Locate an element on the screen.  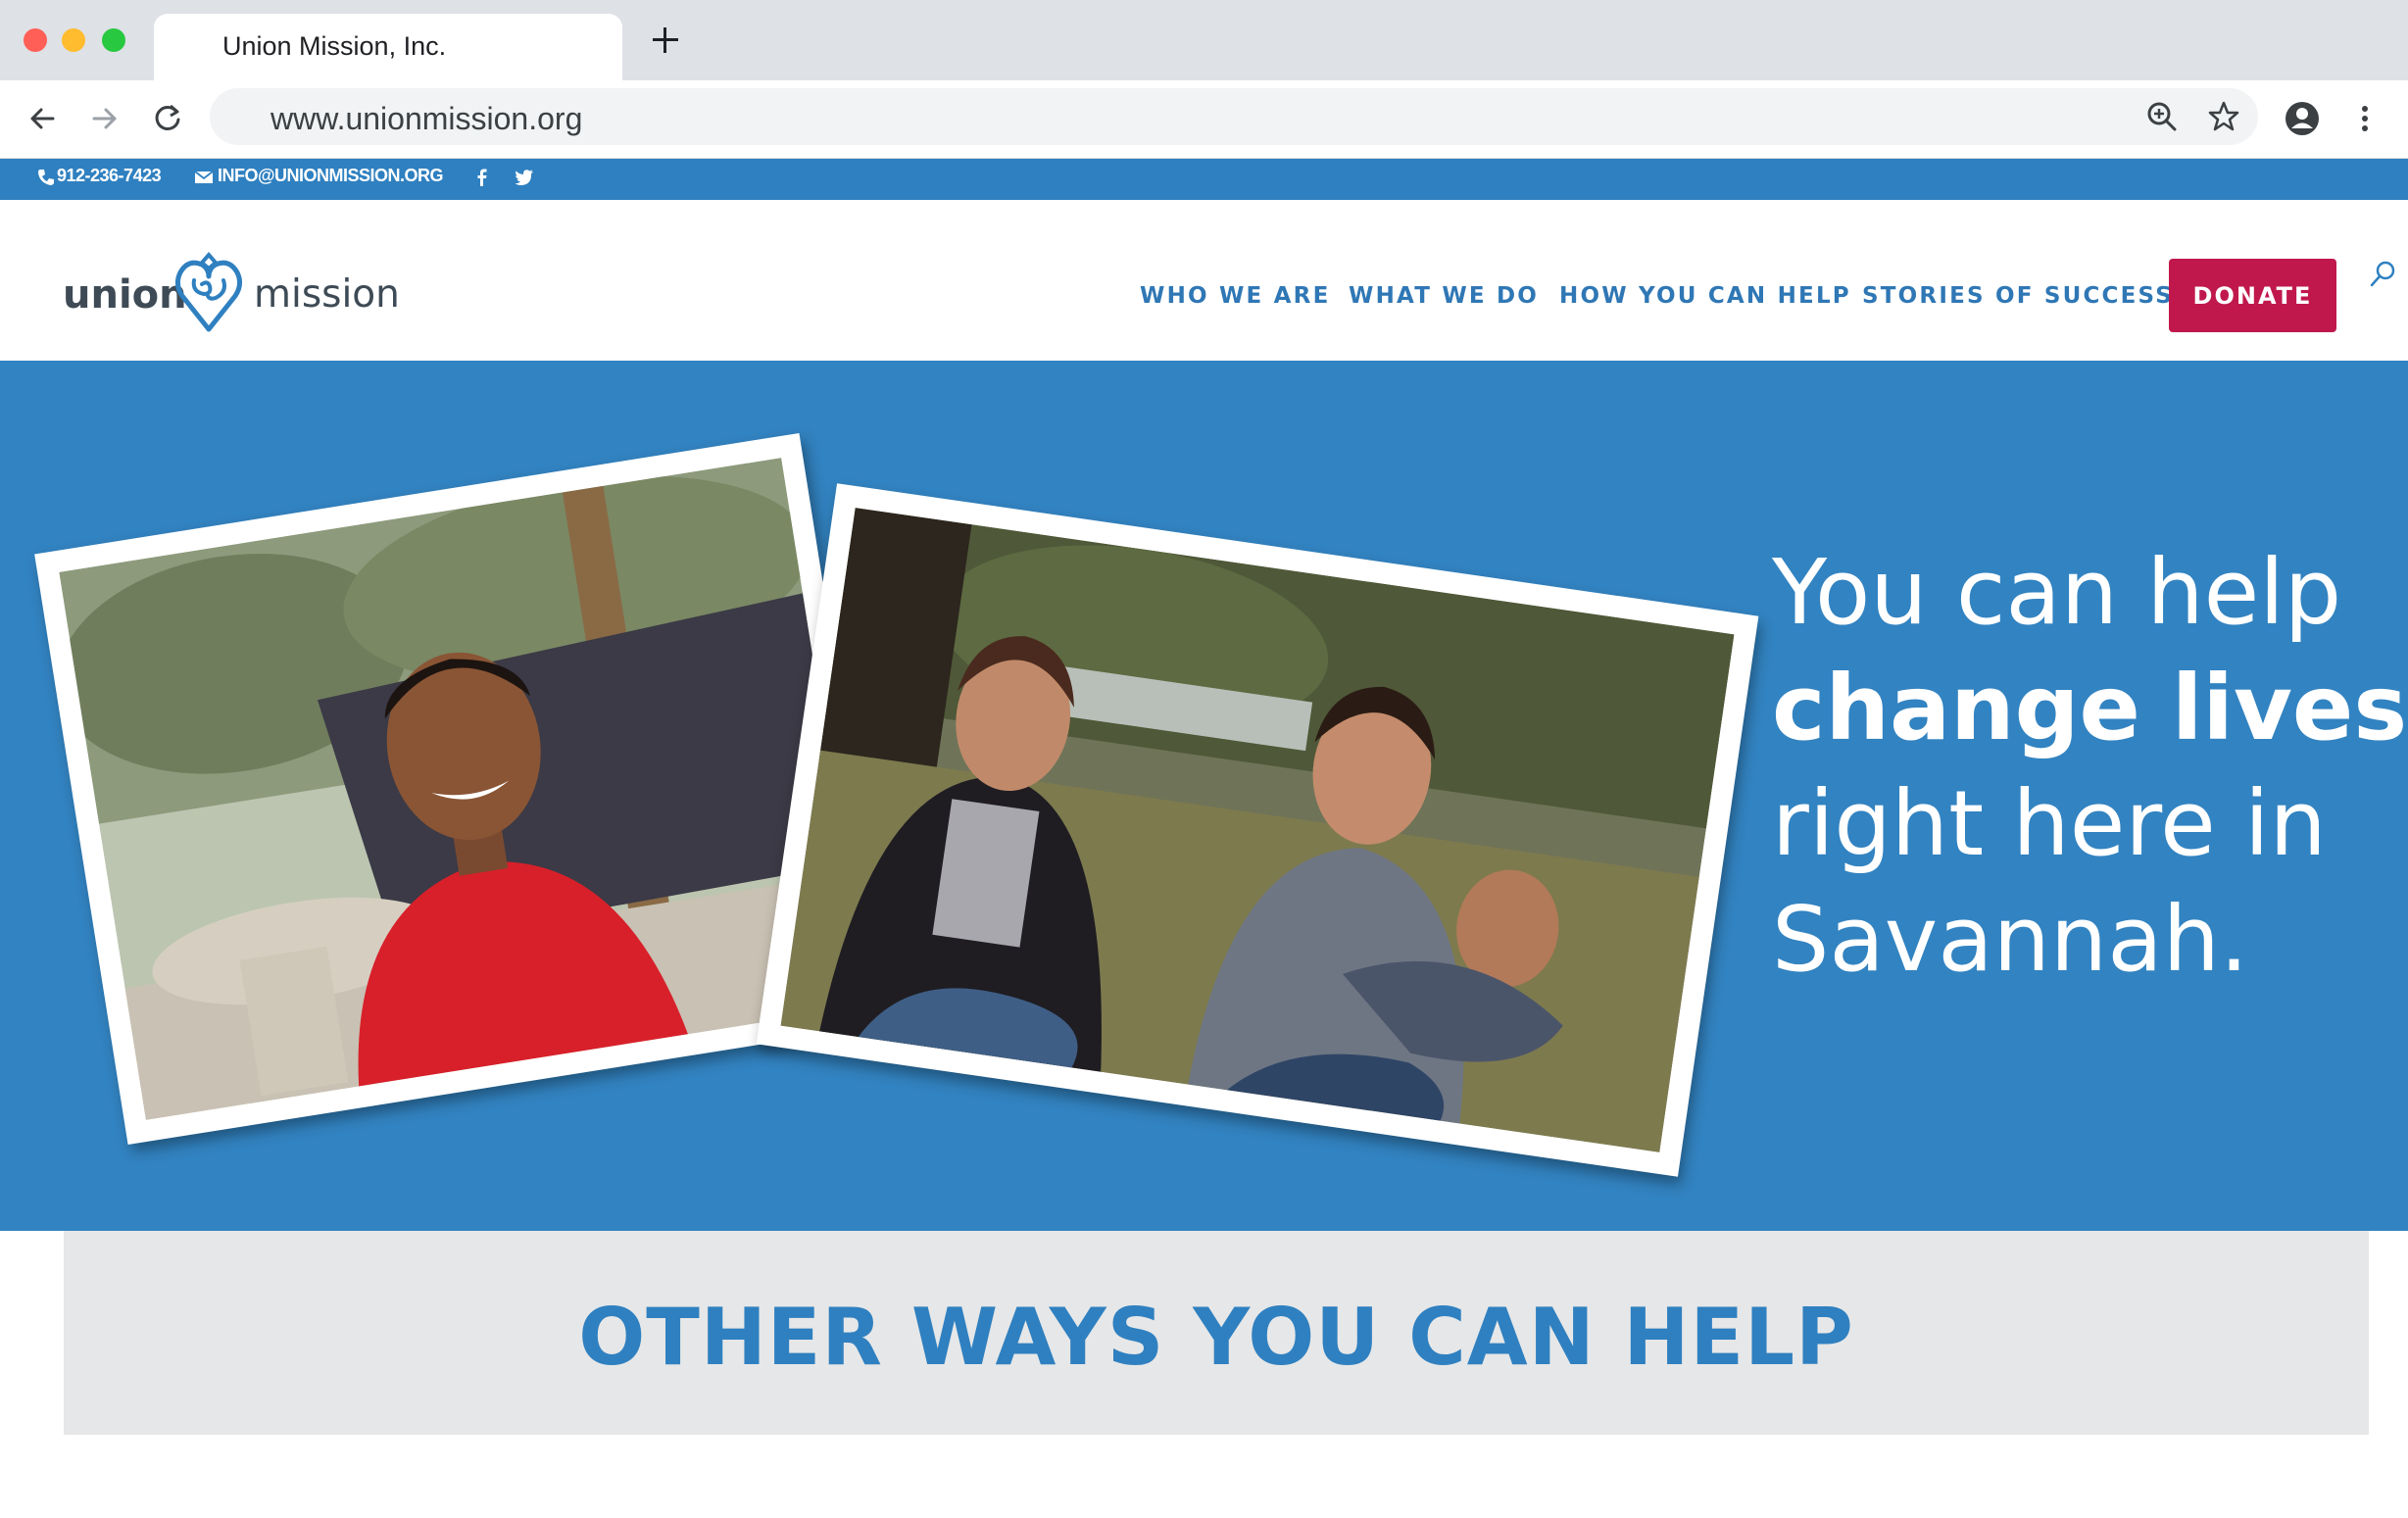
maximize-window-button is located at coordinates (113, 40).